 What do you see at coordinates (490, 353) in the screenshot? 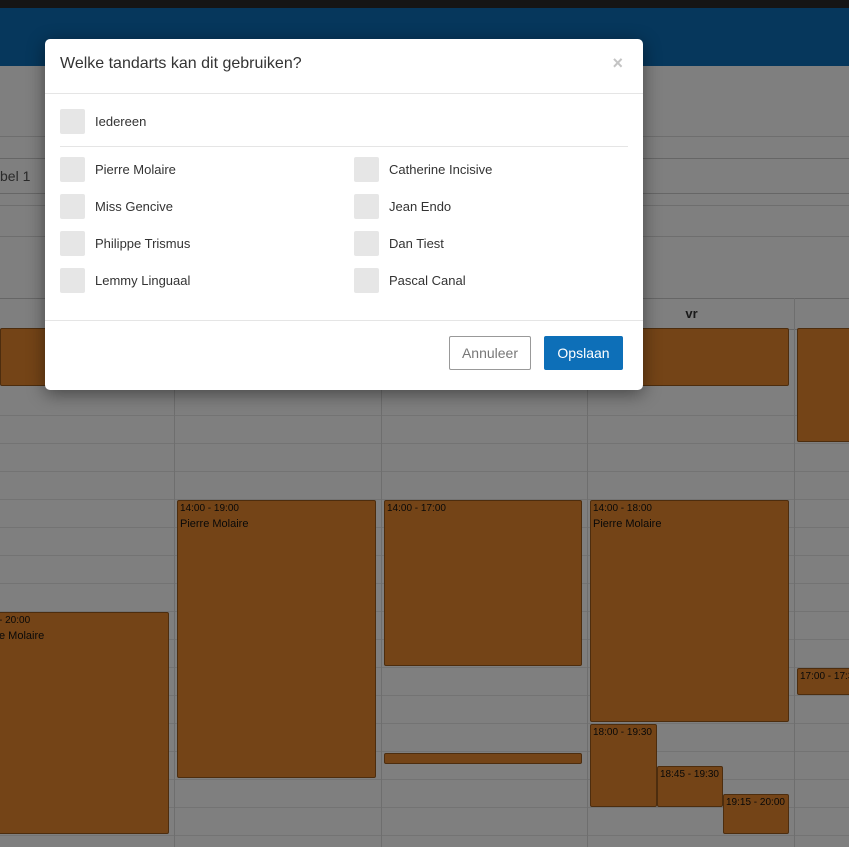
I see `cancel-button: Annuleer` at bounding box center [490, 353].